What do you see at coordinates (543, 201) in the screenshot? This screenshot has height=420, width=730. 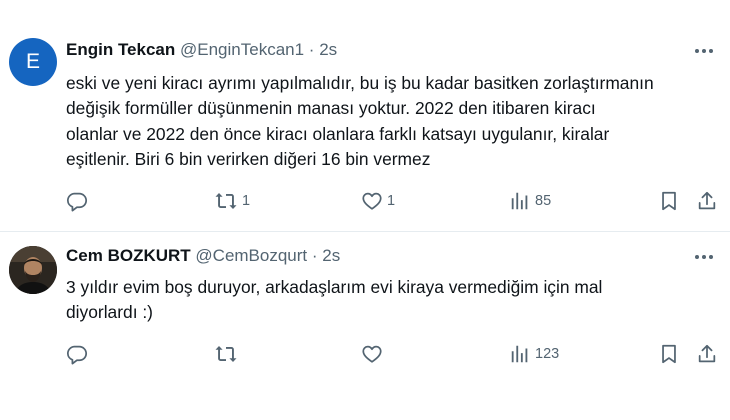 I see `views-count: 85` at bounding box center [543, 201].